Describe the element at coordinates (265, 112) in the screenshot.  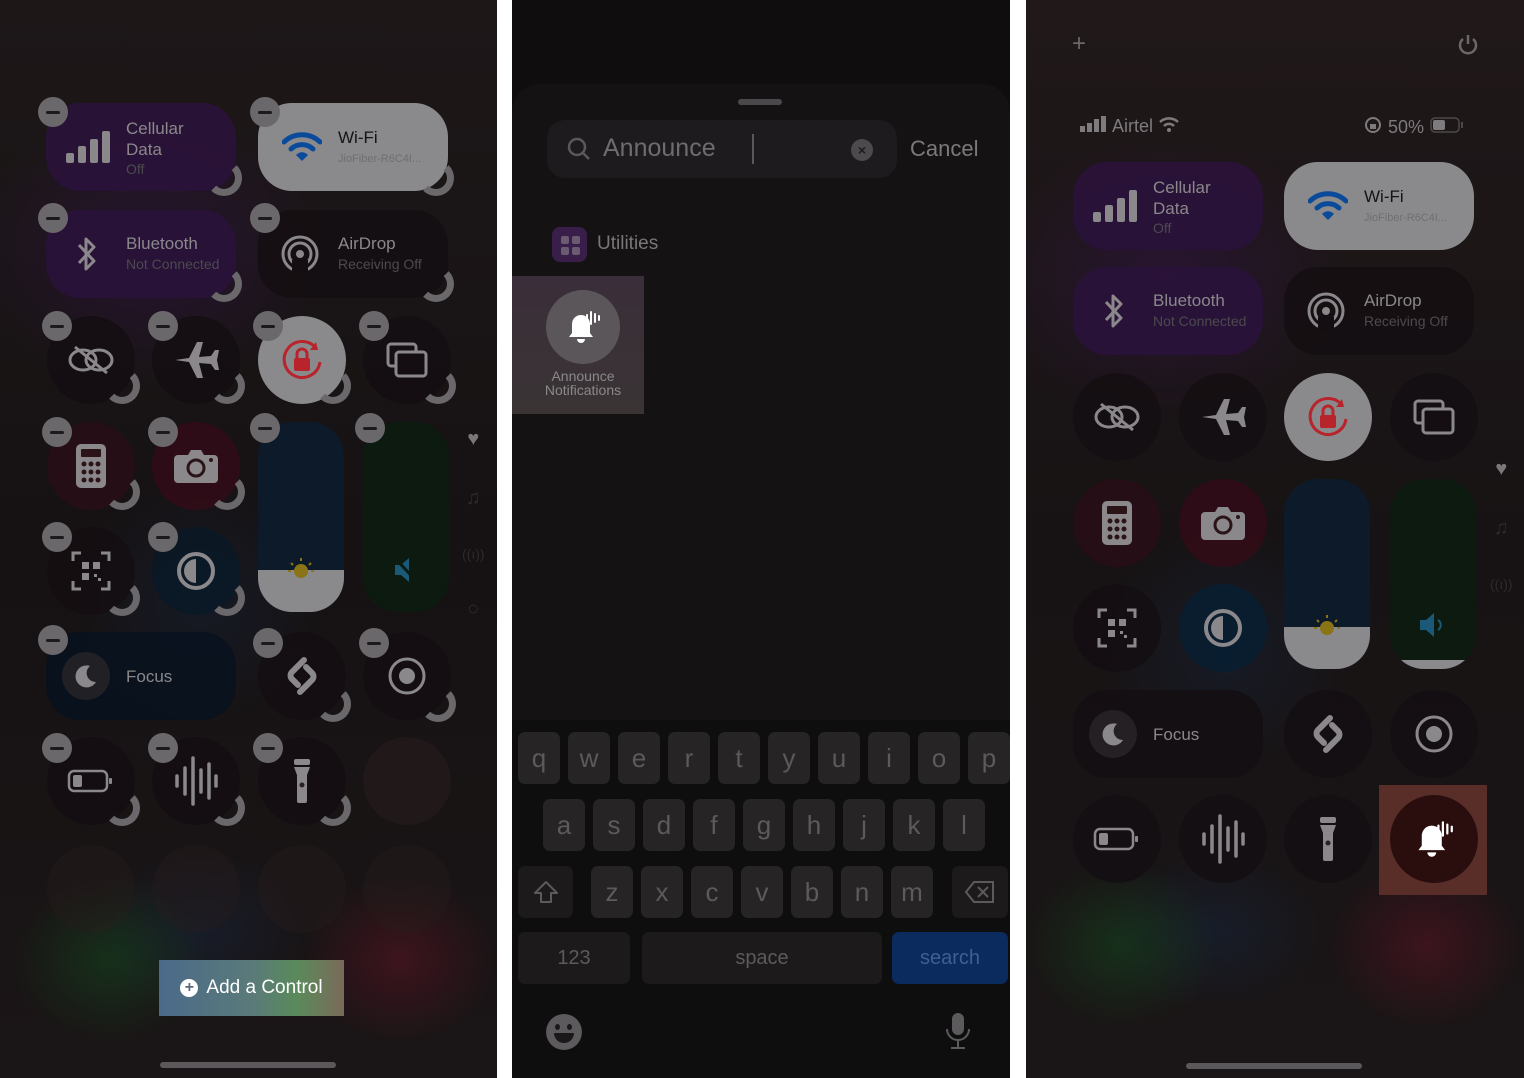
I see `remove-wifi-button` at that location.